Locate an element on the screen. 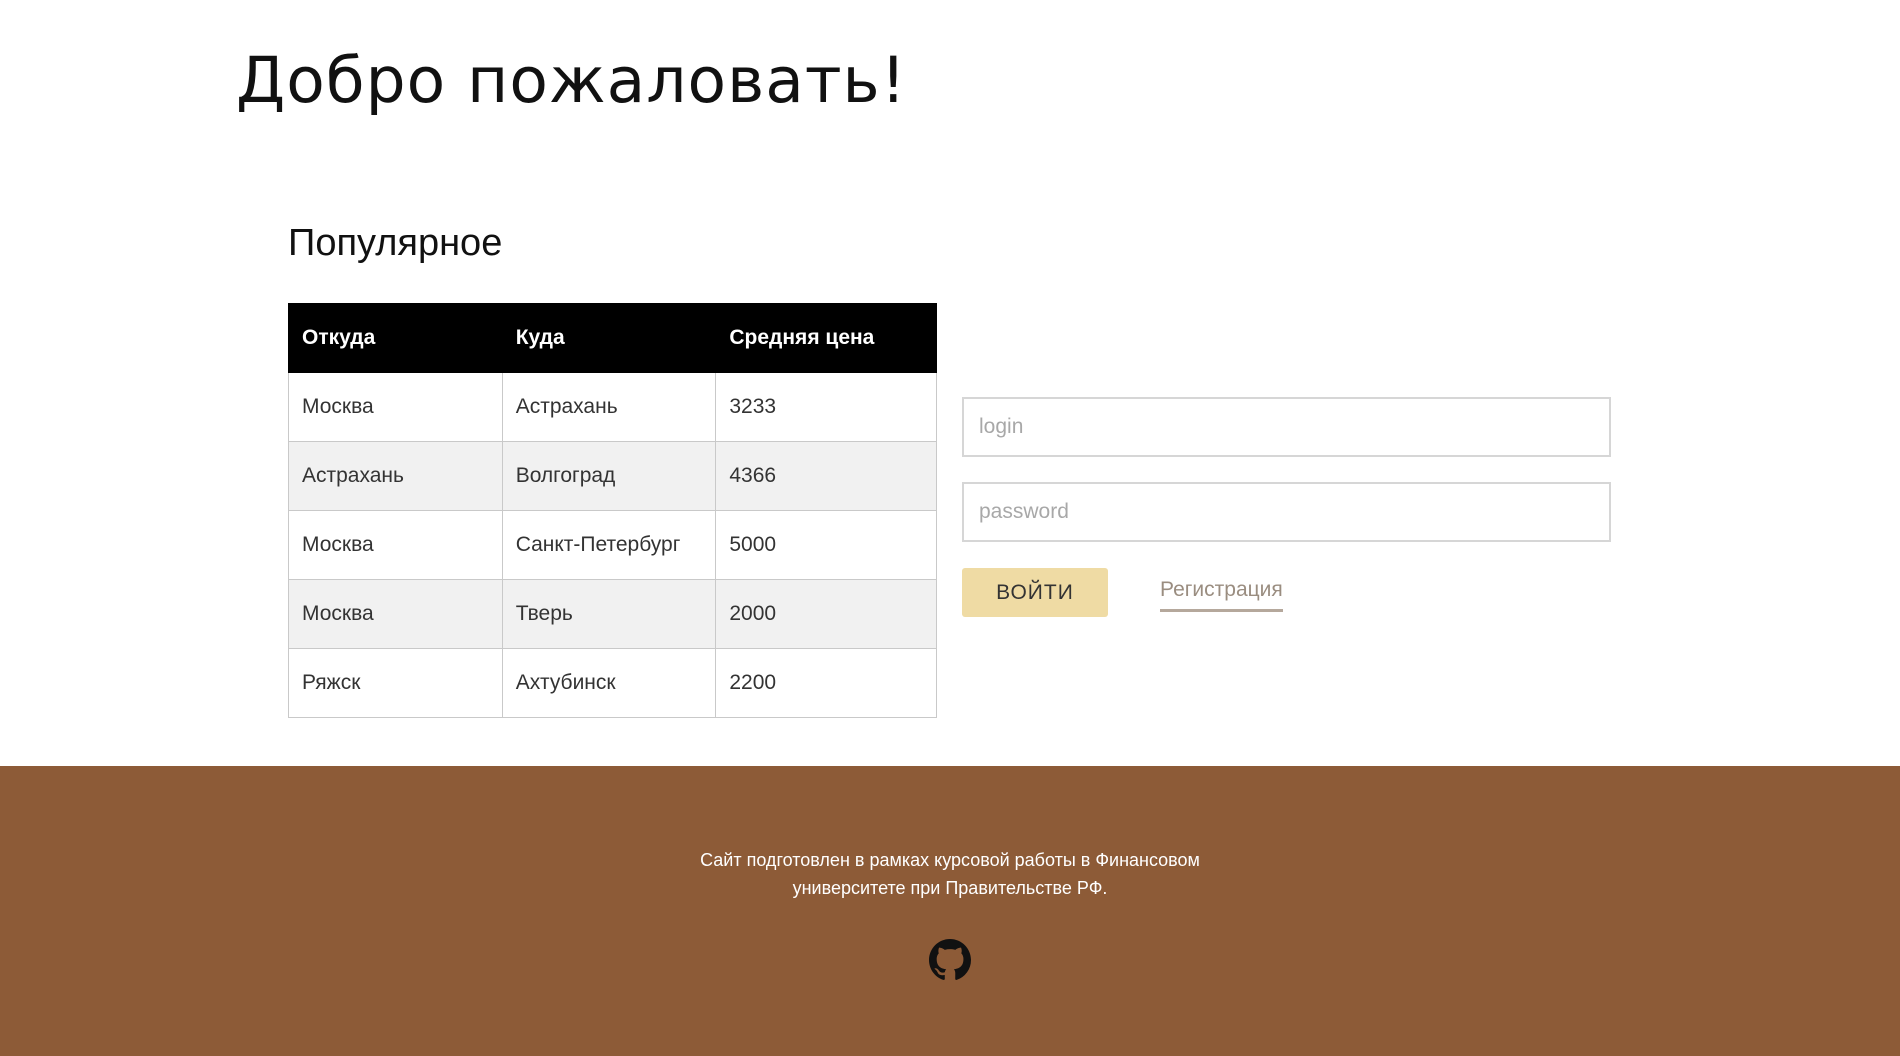  cell-to: Тверь is located at coordinates (609, 614).